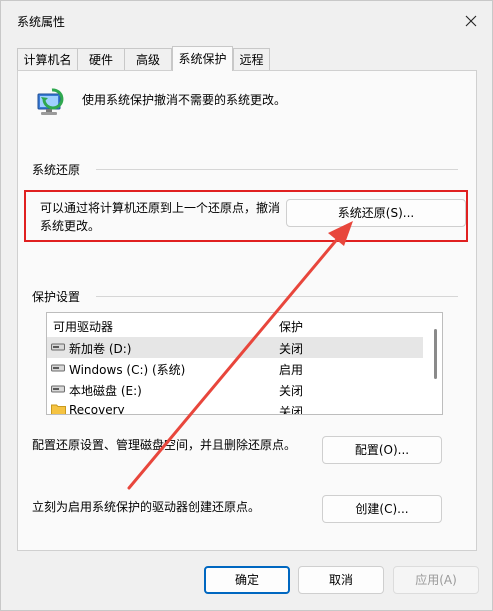  What do you see at coordinates (105, 391) in the screenshot?
I see `drive-name: 本地磁盘 (E:)` at bounding box center [105, 391].